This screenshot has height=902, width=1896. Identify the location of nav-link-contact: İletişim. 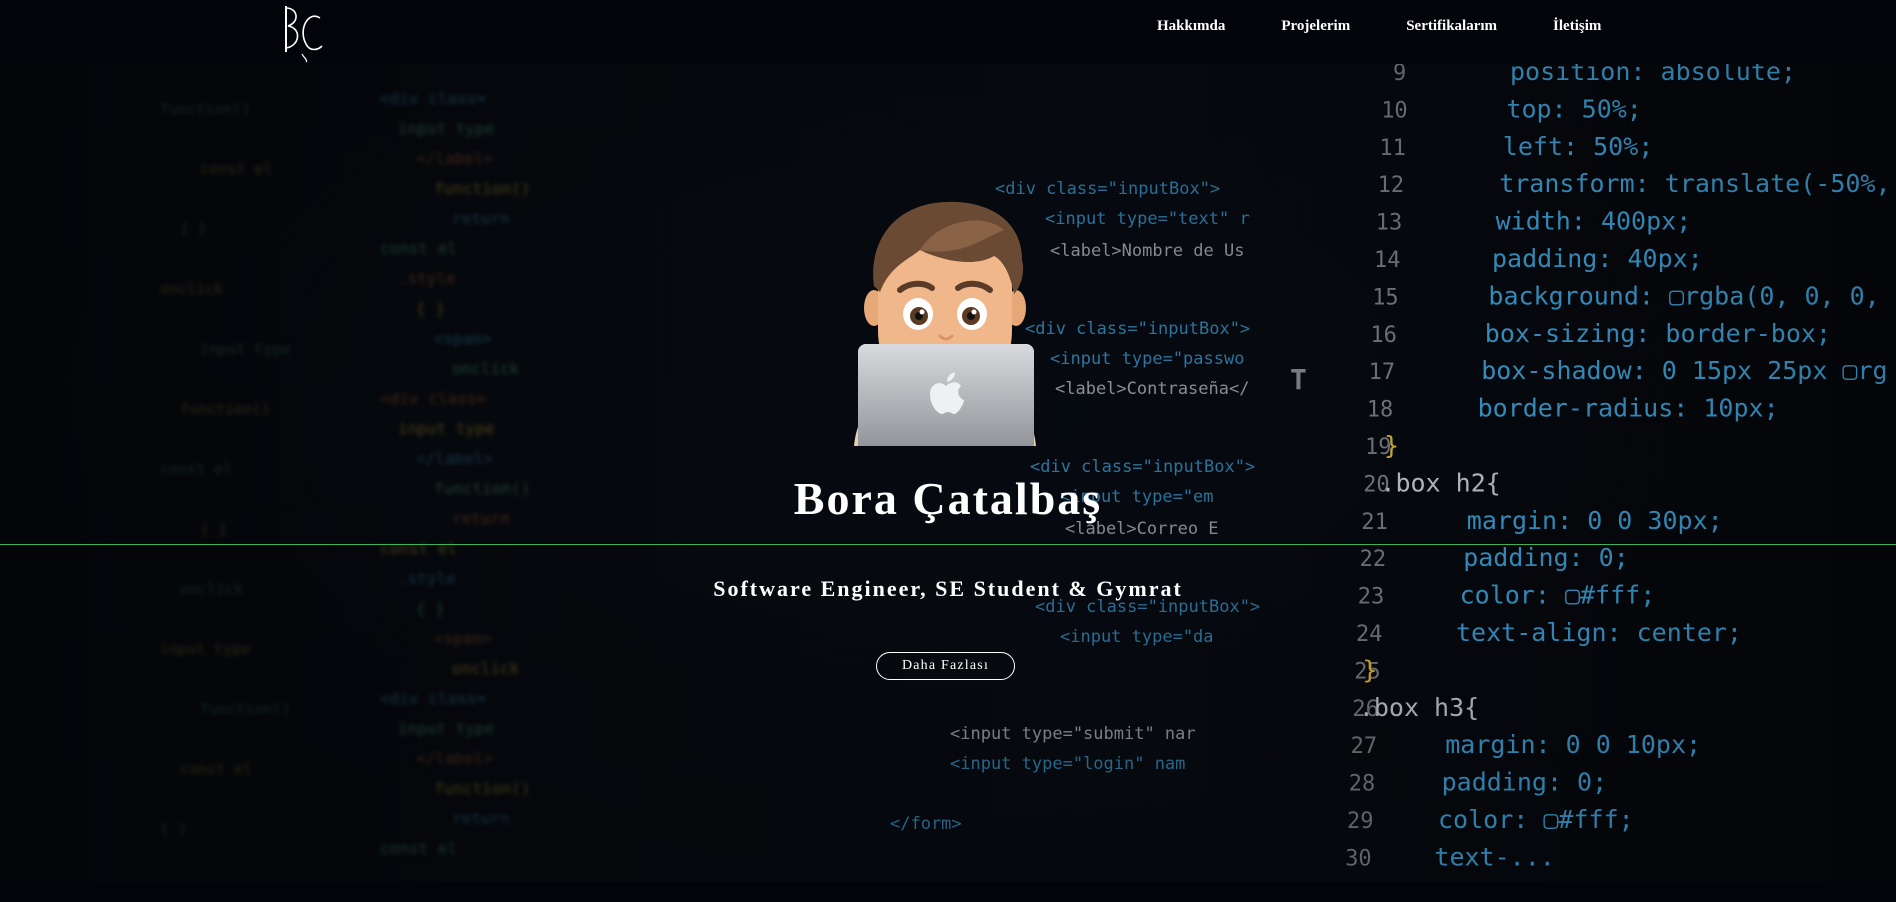
(1577, 26).